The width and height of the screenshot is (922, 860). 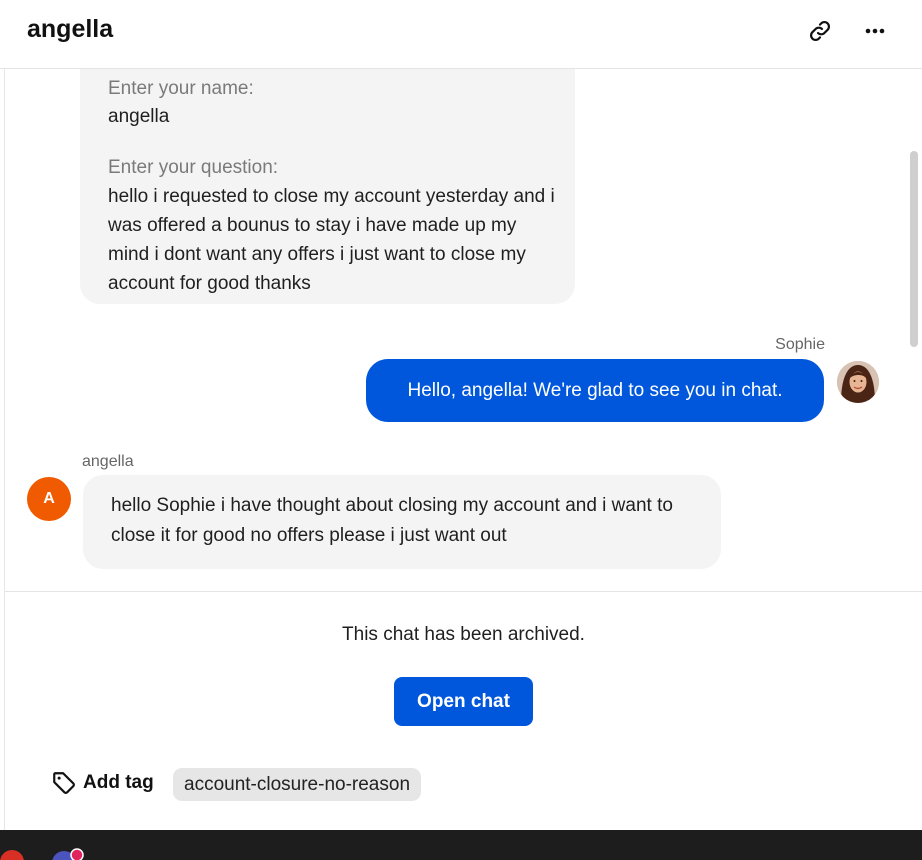 What do you see at coordinates (77, 854) in the screenshot?
I see `notification-badge-icon` at bounding box center [77, 854].